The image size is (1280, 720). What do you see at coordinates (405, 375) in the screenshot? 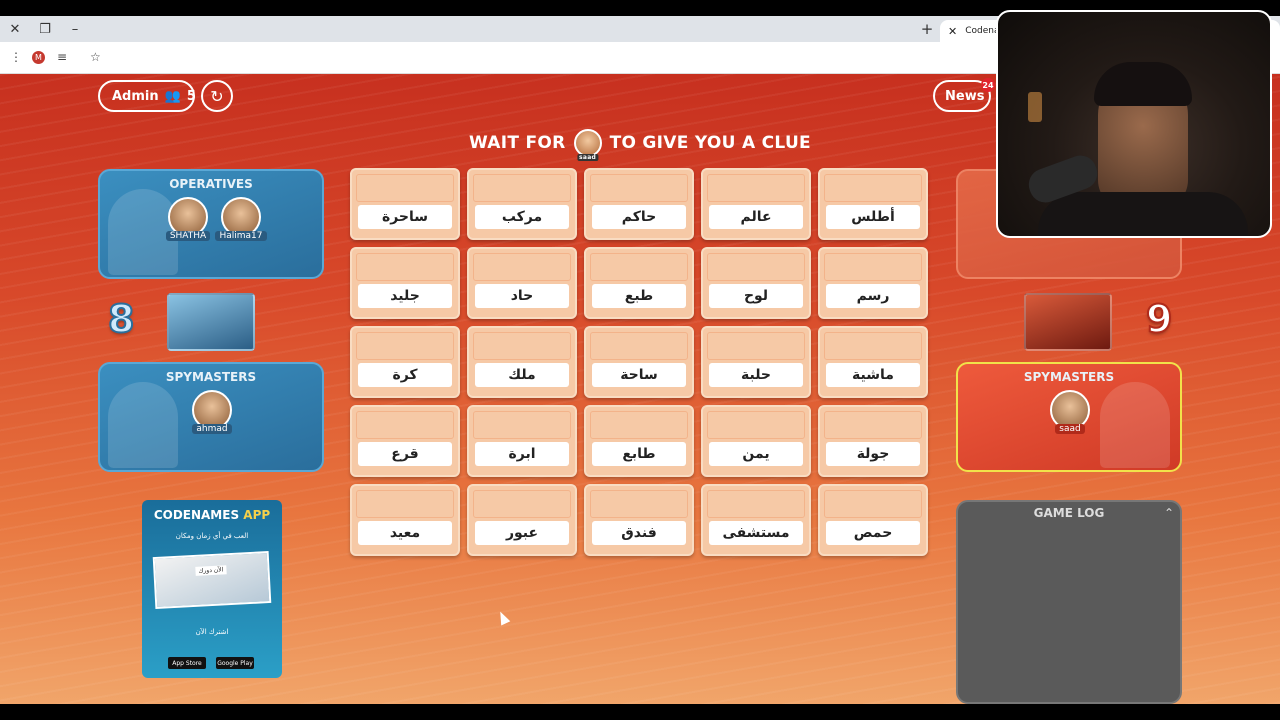
I see `word-card-label: كرة` at bounding box center [405, 375].